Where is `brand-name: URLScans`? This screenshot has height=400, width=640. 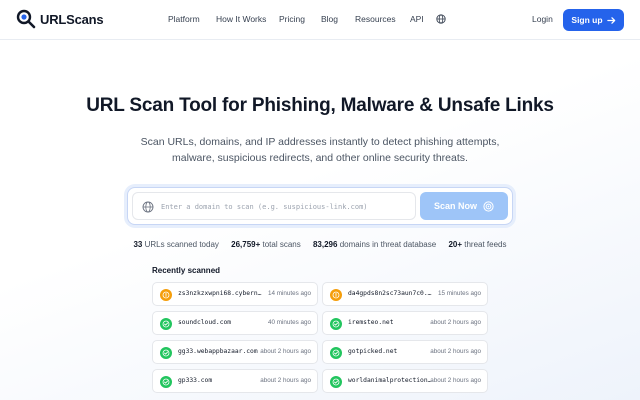
brand-name: URLScans is located at coordinates (72, 19).